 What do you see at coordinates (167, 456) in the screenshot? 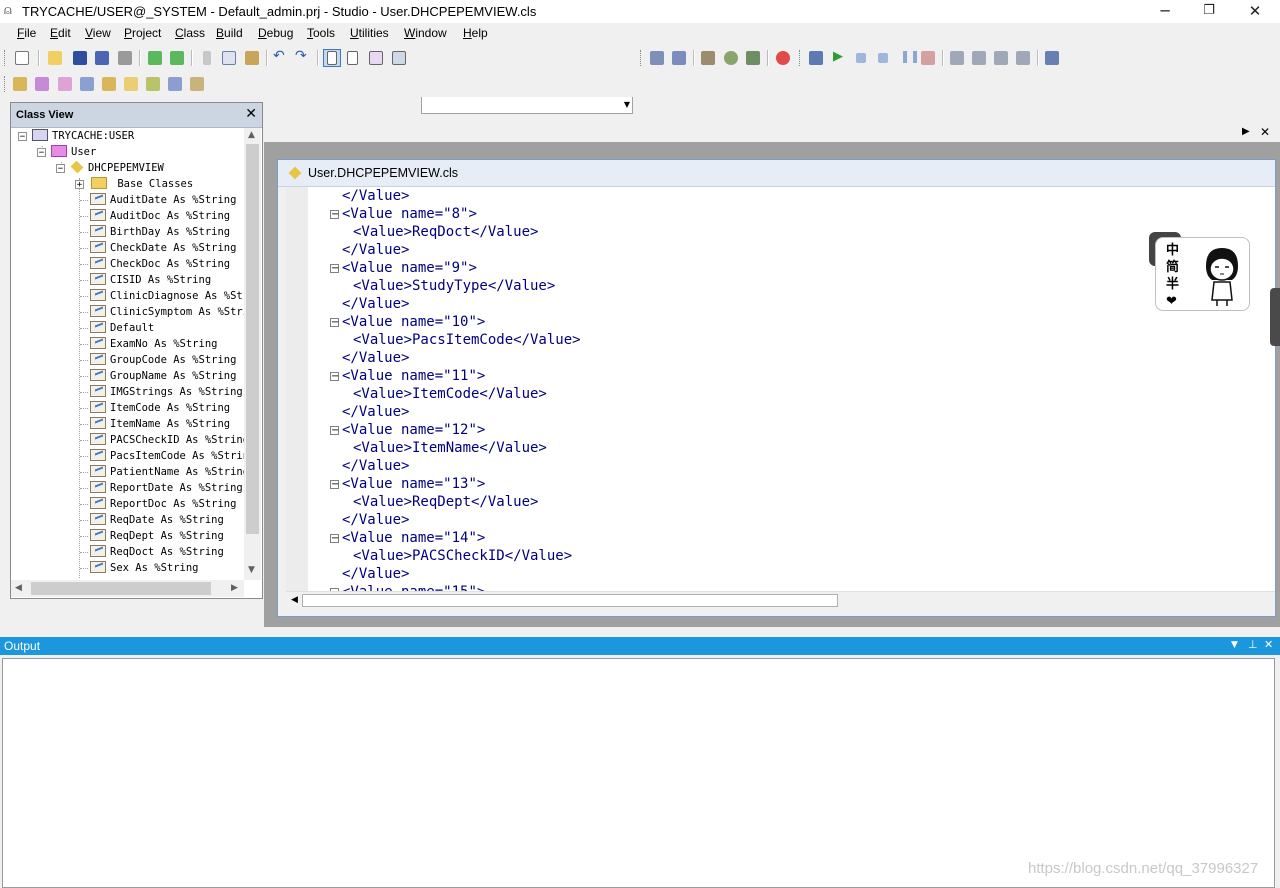
I see `tree-item-16: PacsItemCode As %Strin` at bounding box center [167, 456].